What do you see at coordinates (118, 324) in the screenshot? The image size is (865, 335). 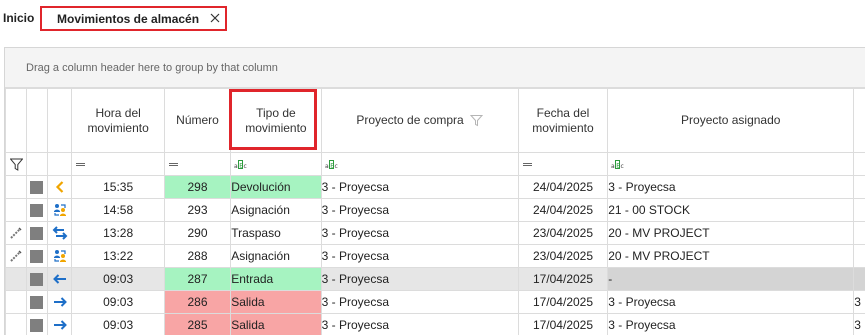 I see `cell-hora: 09:03` at bounding box center [118, 324].